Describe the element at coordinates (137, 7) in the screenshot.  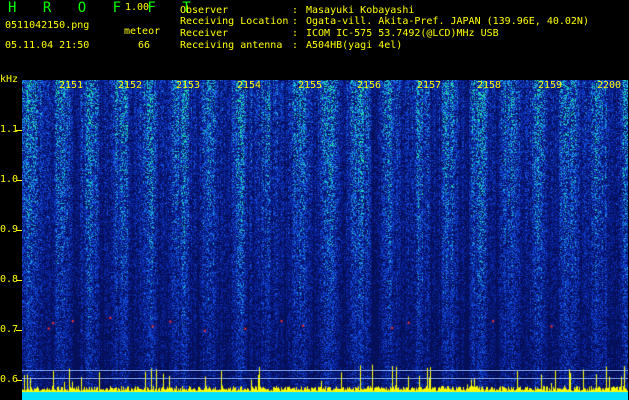
I see `app-version: 1.00` at that location.